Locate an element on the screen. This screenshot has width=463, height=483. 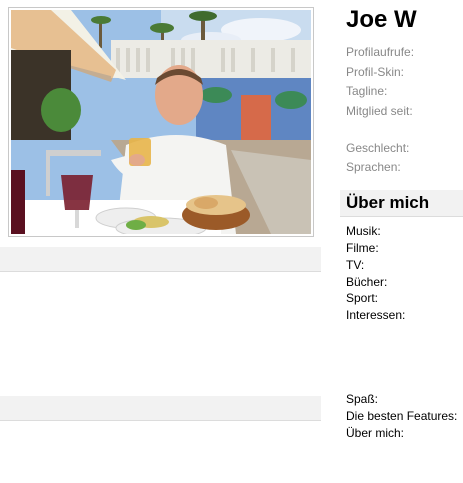
fun-label: Spaß: is located at coordinates (362, 399).